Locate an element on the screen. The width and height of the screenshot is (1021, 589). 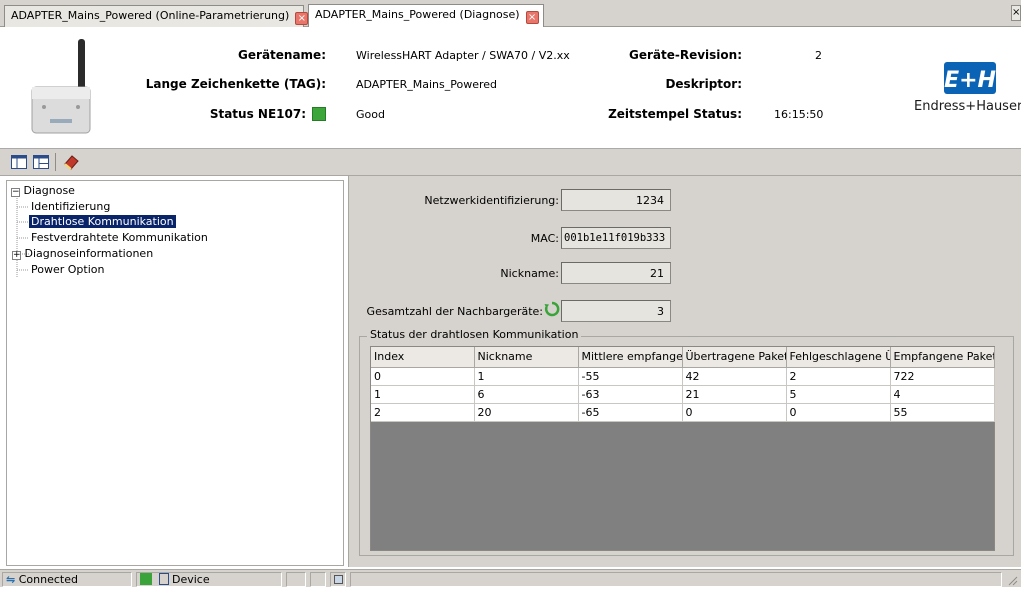
status-device-text: Device is located at coordinates (191, 579).